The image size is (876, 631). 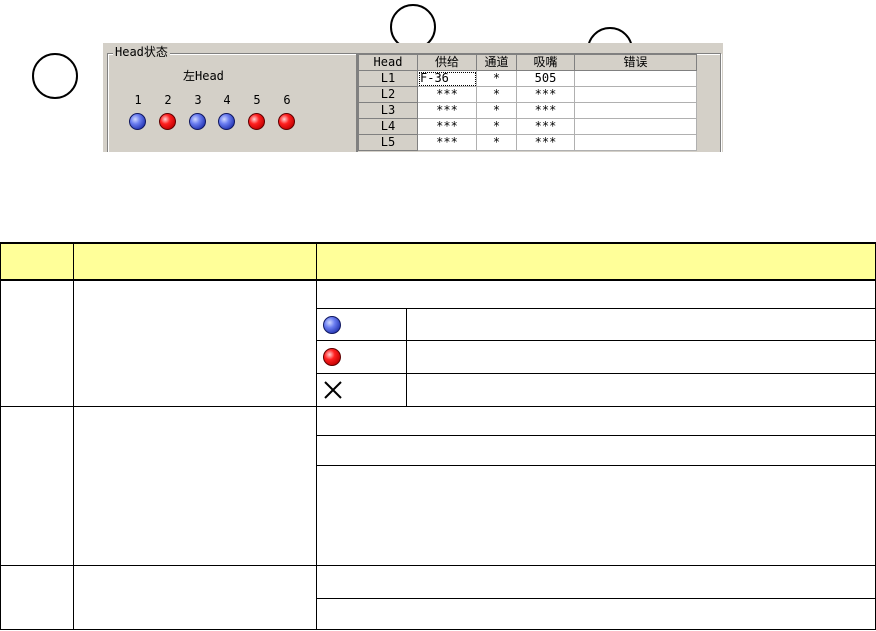 I want to click on column-header-head: Head, so click(x=388, y=62).